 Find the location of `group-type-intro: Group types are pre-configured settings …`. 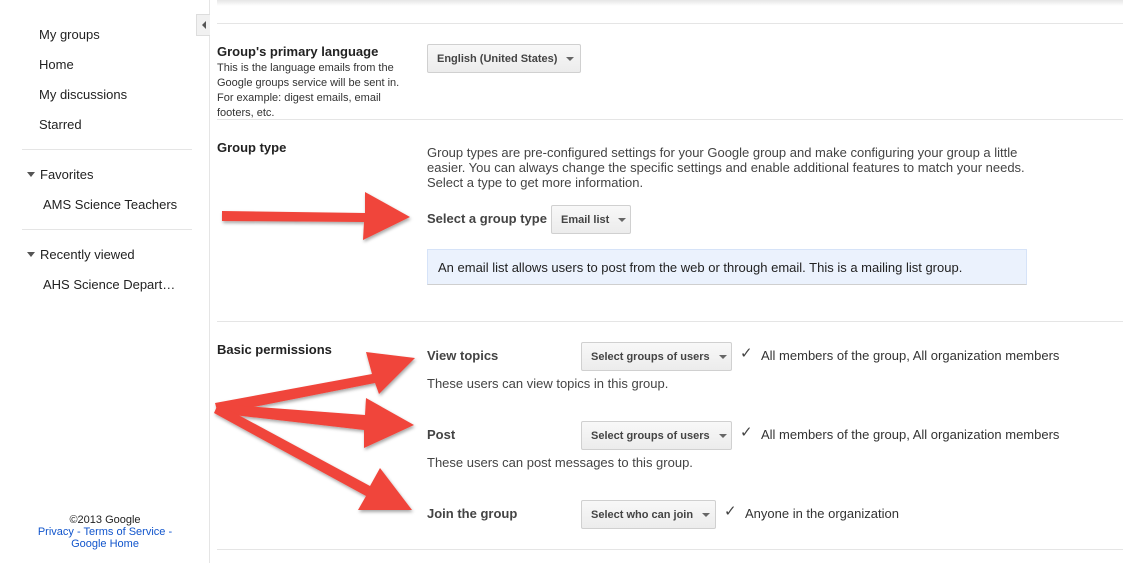

group-type-intro: Group types are pre-configured settings … is located at coordinates (726, 167).